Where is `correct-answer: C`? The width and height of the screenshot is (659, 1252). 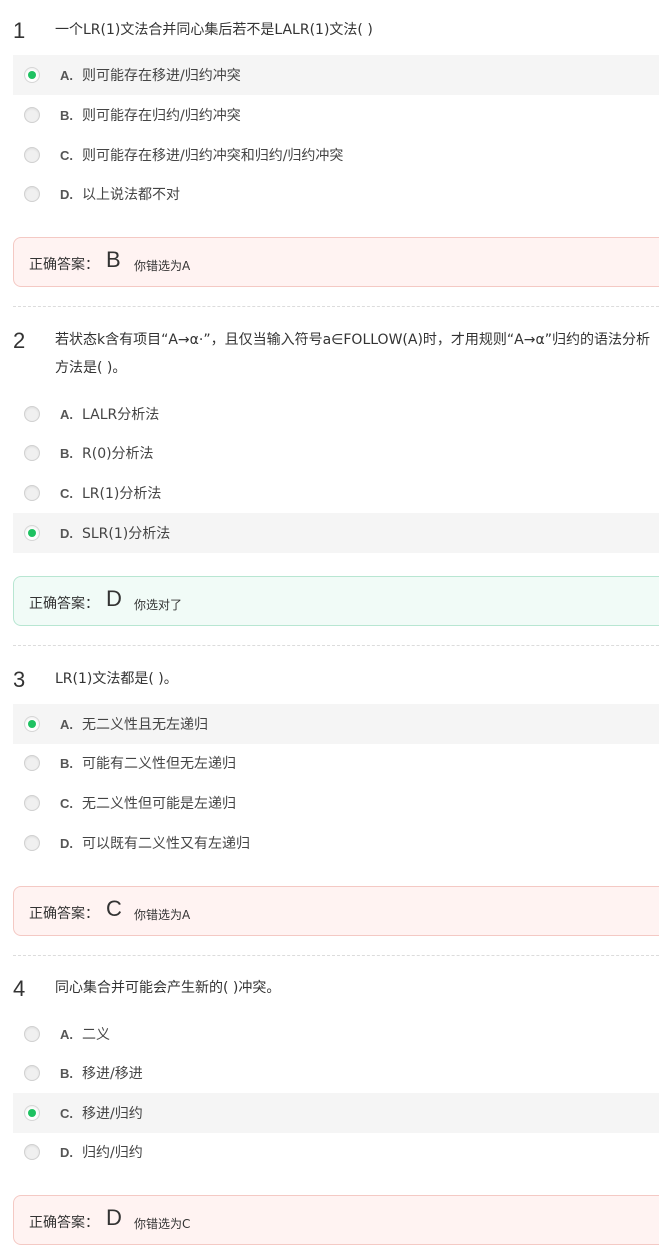
correct-answer: C is located at coordinates (114, 908).